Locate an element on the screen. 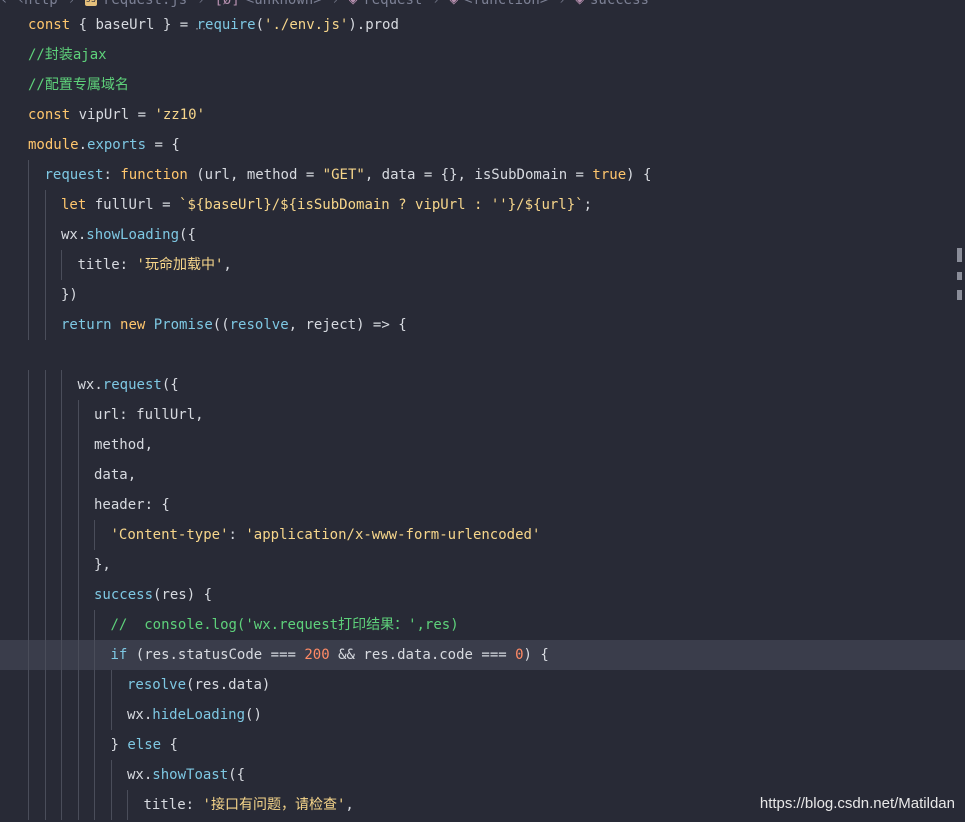 This screenshot has height=822, width=965. code-line: } else { is located at coordinates (482, 745).